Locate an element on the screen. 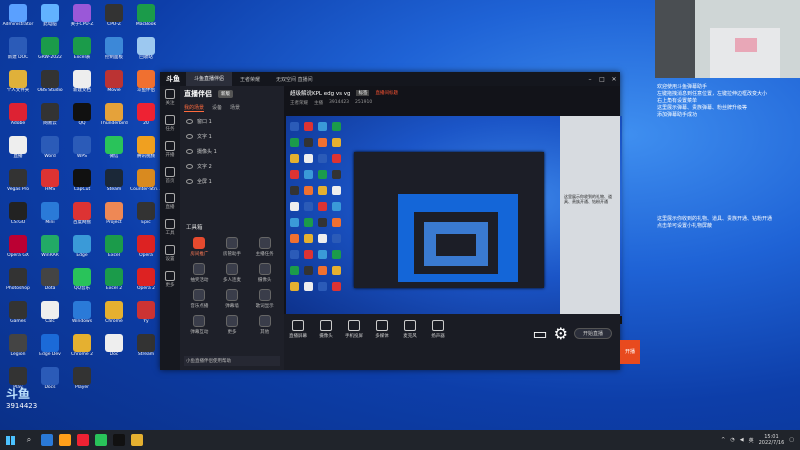 The height and width of the screenshot is (450, 800). desktop-icon: Chrome 2 is located at coordinates (82, 350).